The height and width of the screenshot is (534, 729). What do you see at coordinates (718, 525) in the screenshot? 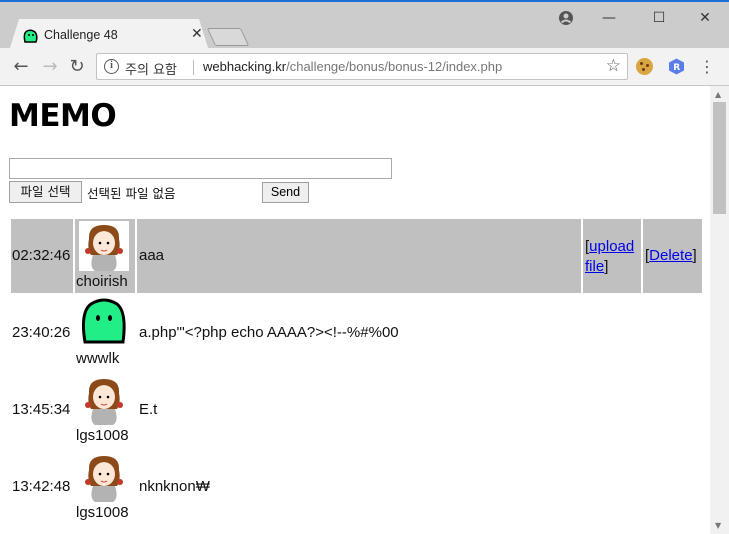
I see `scroll-down-icon: ▼` at bounding box center [718, 525].